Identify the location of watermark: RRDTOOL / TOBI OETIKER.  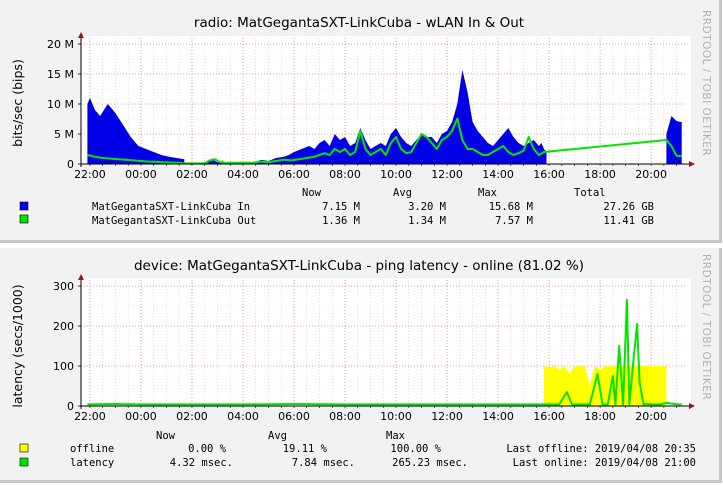
(706, 327).